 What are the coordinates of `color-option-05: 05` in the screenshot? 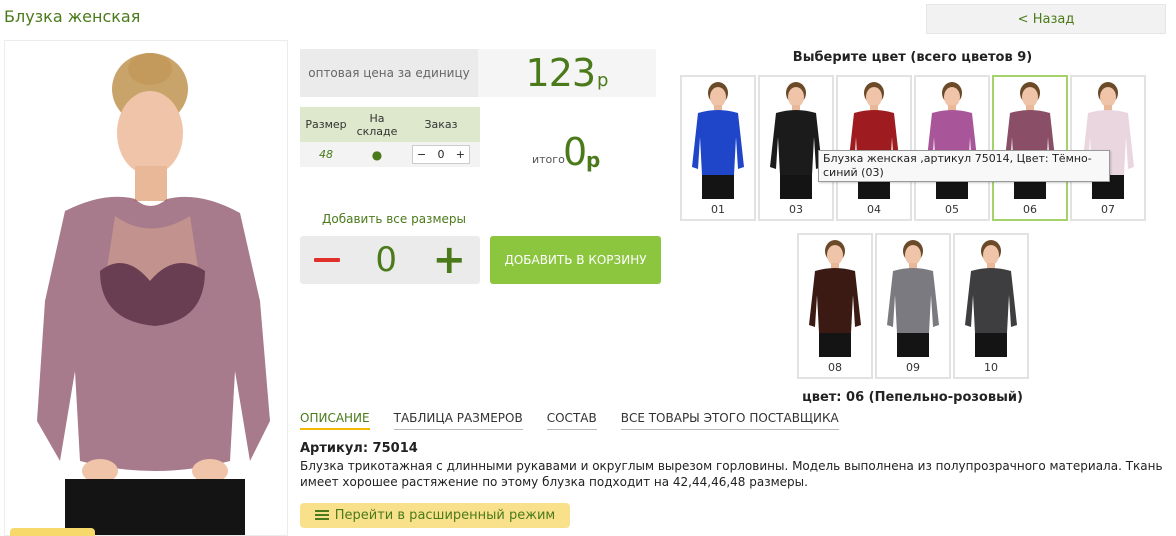 It's located at (952, 148).